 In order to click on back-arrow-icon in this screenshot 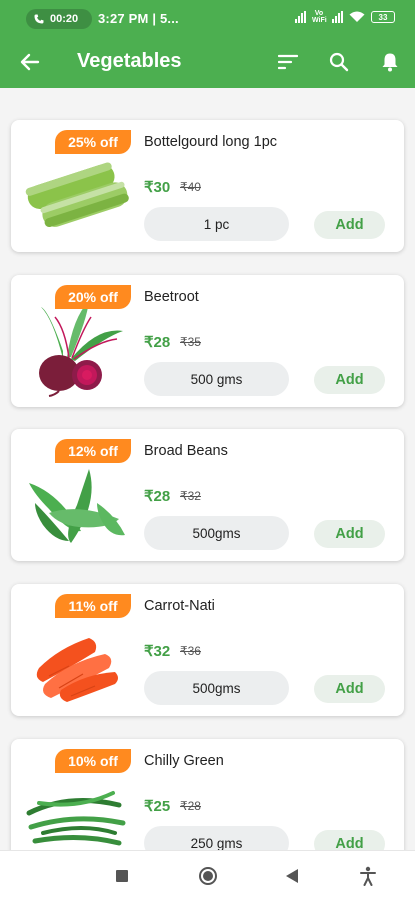, I will do `click(30, 62)`.